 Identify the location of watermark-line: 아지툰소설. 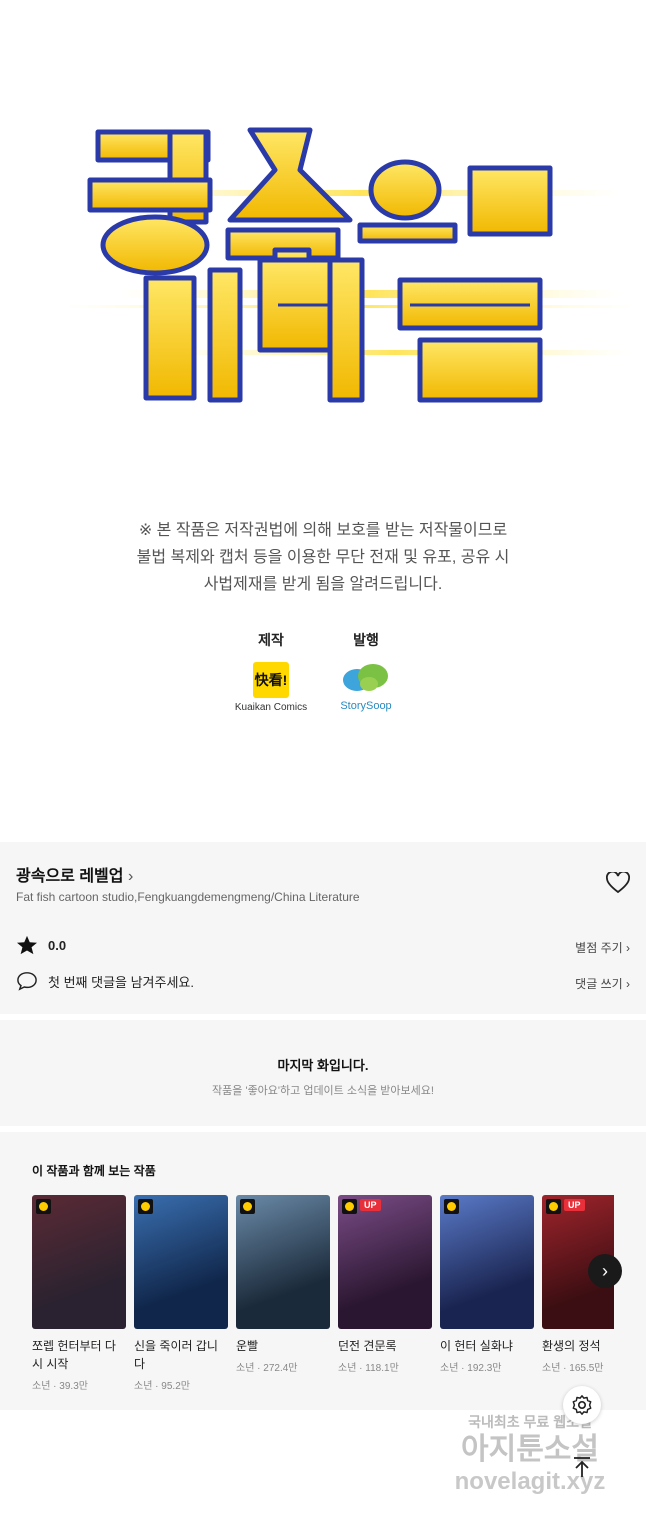
(530, 1449).